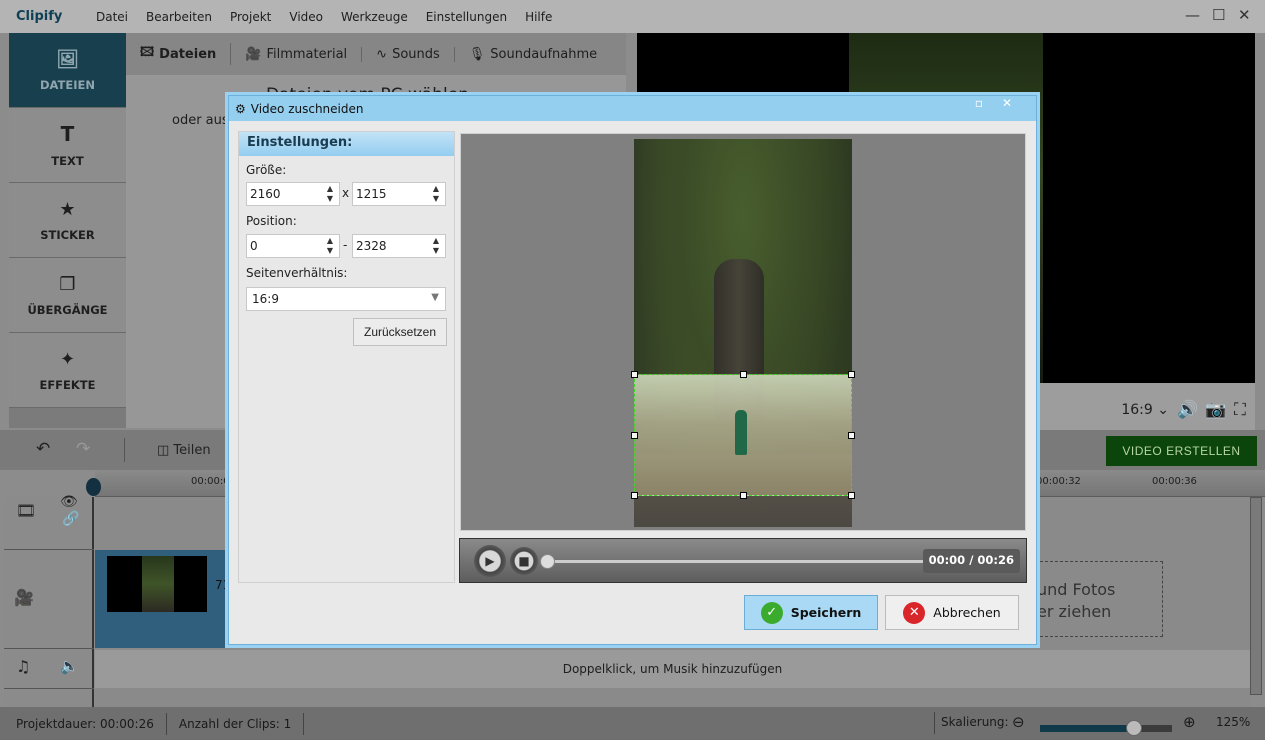 This screenshot has height=740, width=1265. Describe the element at coordinates (1181, 451) in the screenshot. I see `create-video-button: VIDEO ERSTELLEN` at that location.